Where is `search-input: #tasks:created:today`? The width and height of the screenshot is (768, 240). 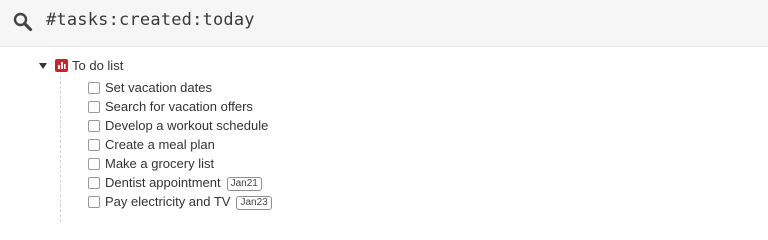
search-input: #tasks:created:today is located at coordinates (150, 20).